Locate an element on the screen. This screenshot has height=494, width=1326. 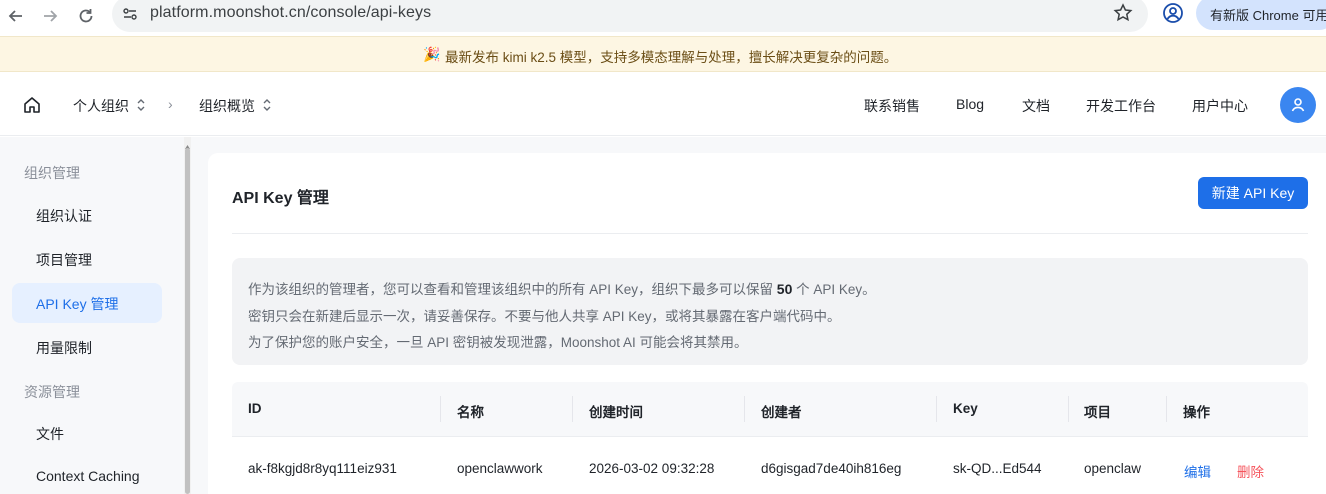
sidebar-item-label: Context Caching is located at coordinates (88, 476).